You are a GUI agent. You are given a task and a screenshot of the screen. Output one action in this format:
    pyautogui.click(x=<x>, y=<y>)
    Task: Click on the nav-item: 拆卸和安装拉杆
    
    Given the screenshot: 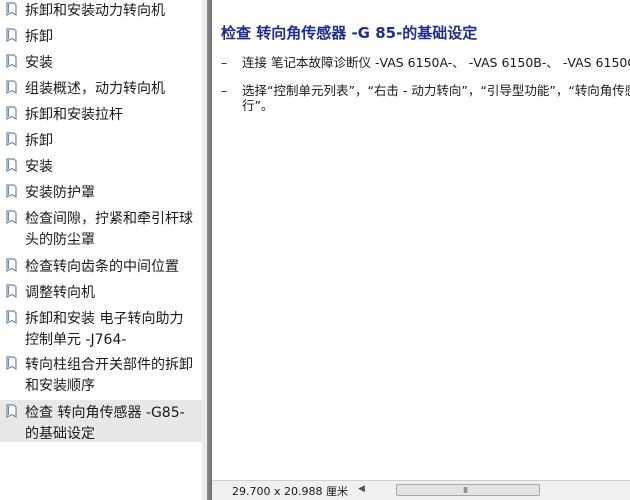 What is the action you would take?
    pyautogui.click(x=101, y=115)
    